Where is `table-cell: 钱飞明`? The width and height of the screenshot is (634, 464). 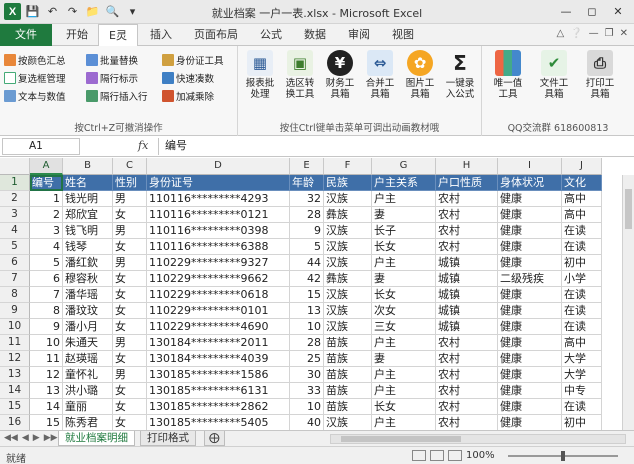
table-cell: 钱飞明 is located at coordinates (88, 231).